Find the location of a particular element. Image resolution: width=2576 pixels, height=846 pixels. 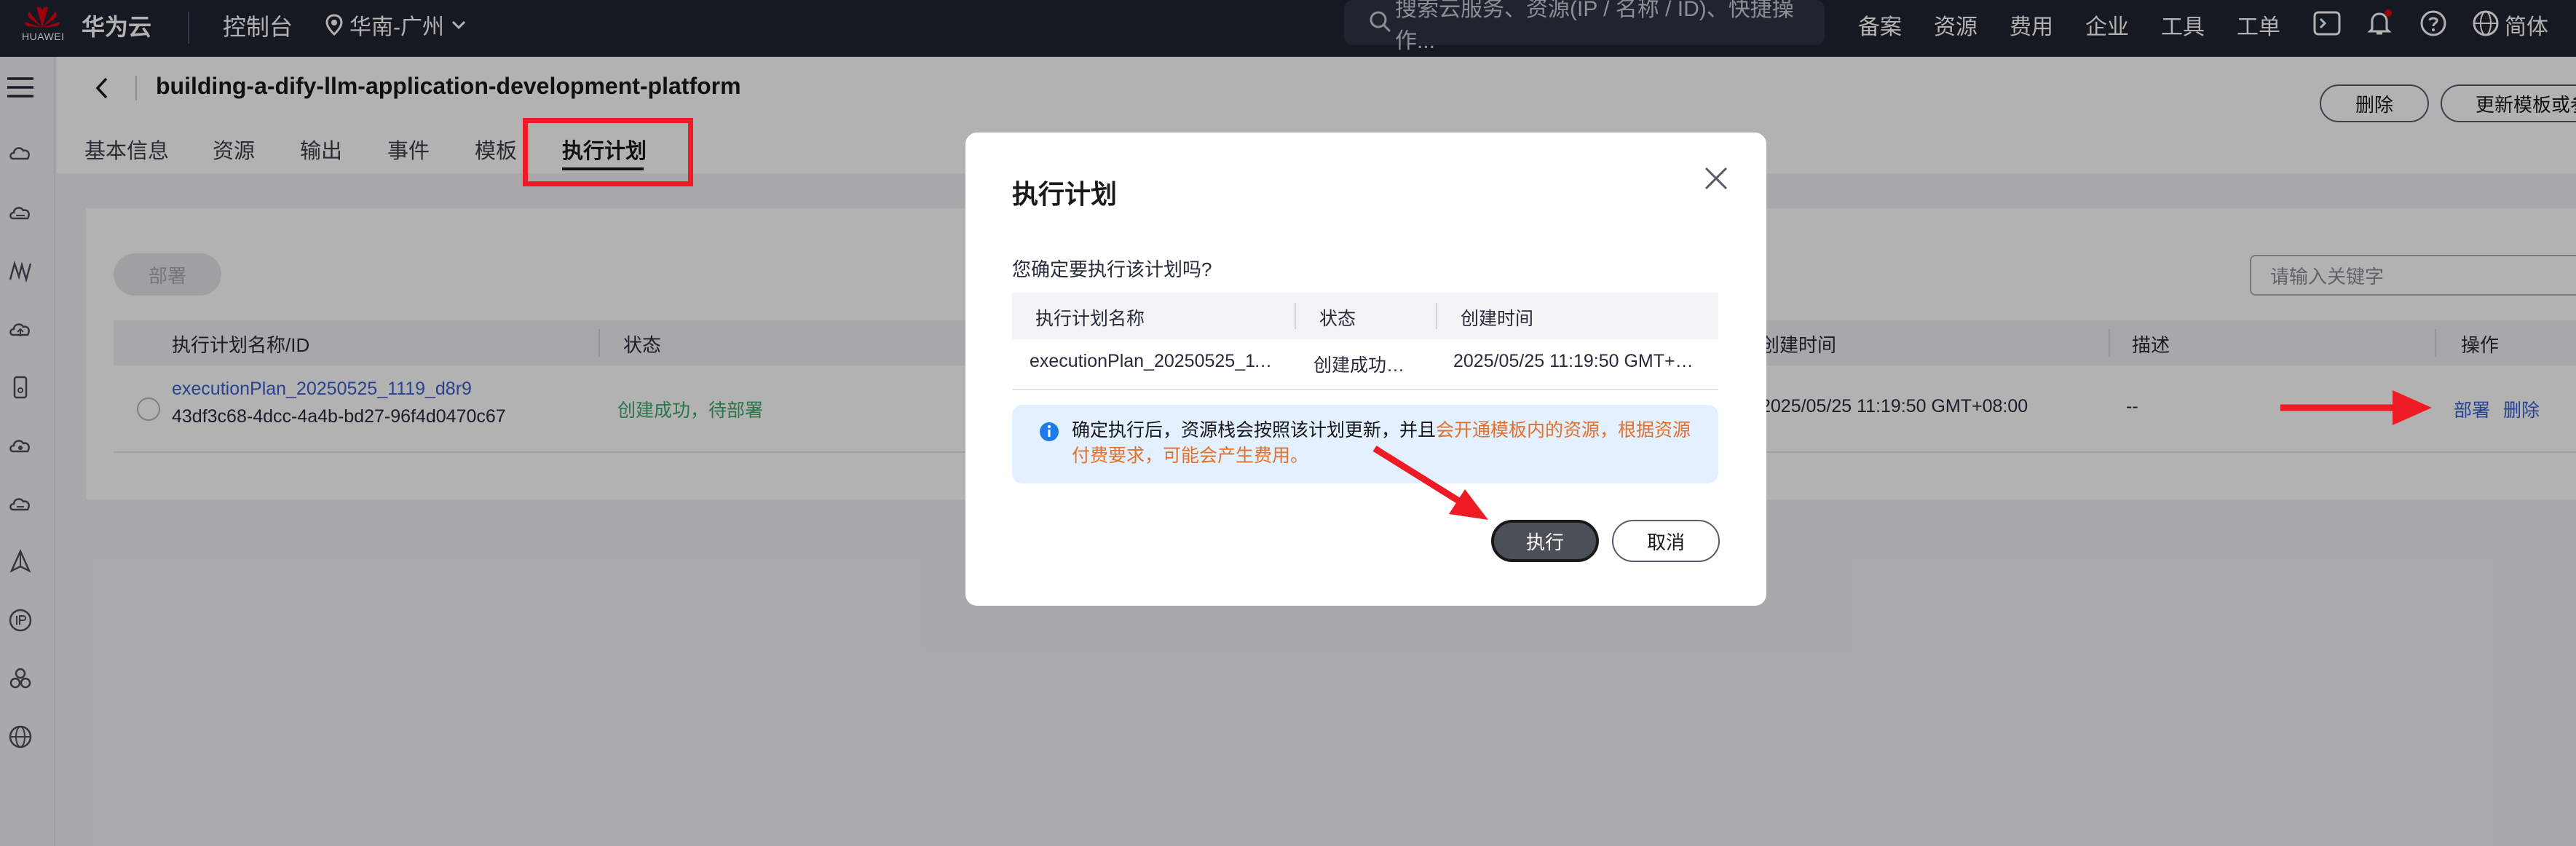

dialog-plan-status: 创建成功，待部署 is located at coordinates (1368, 366).